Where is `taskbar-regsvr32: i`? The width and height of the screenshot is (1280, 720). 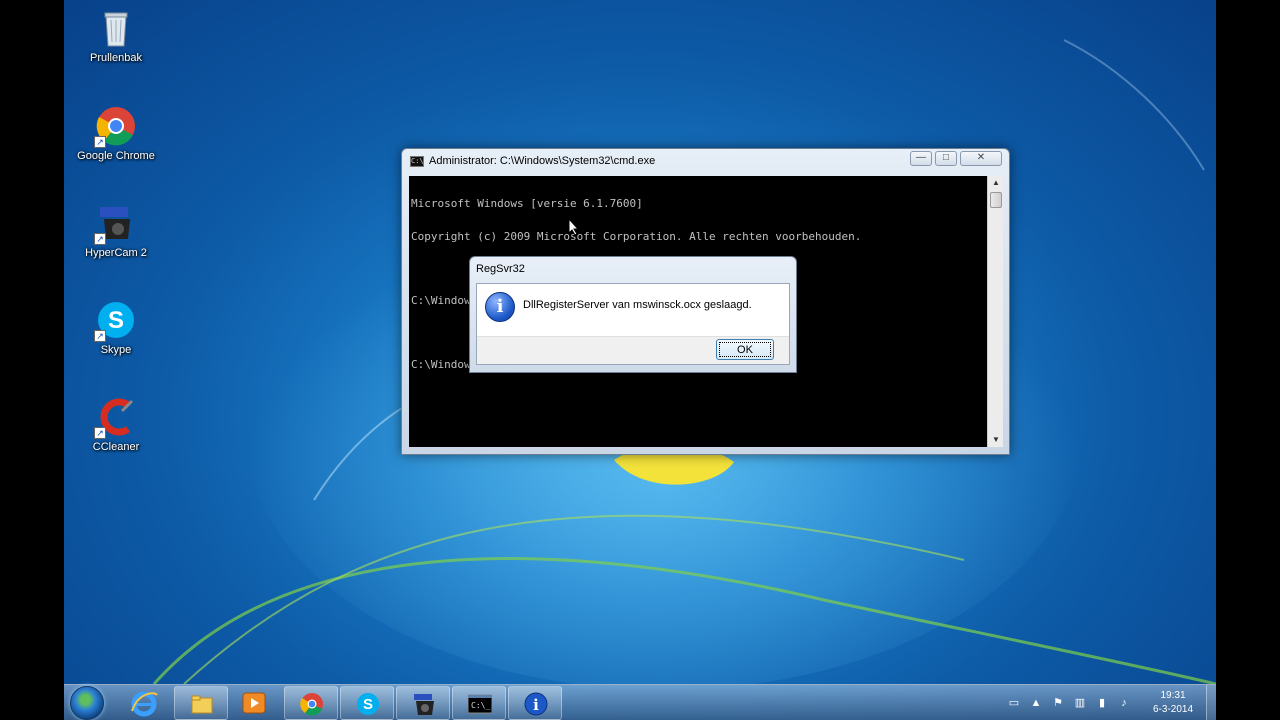 taskbar-regsvr32: i is located at coordinates (535, 703).